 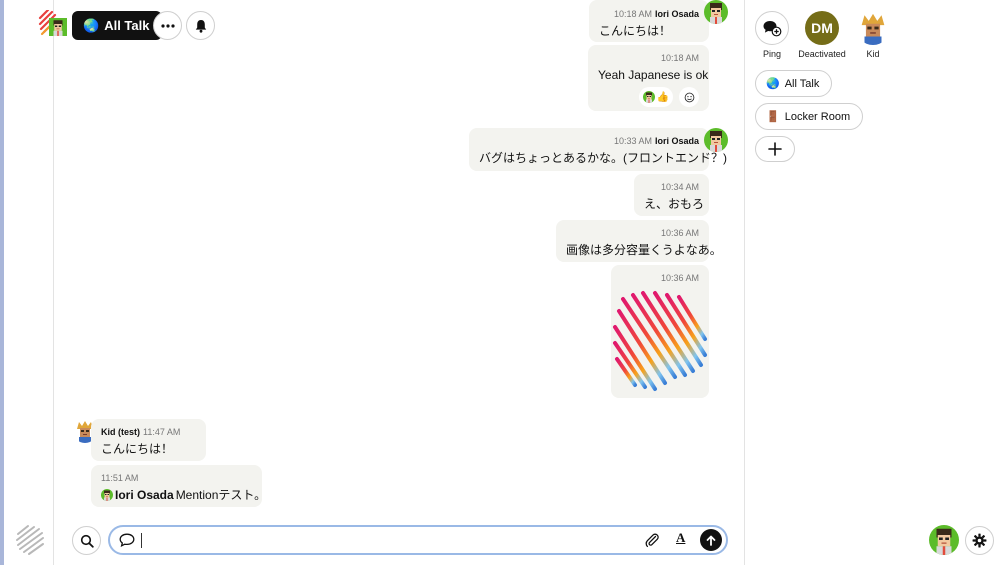 I want to click on message-text: 画像は多分容量くうよなあ。, so click(x=644, y=250).